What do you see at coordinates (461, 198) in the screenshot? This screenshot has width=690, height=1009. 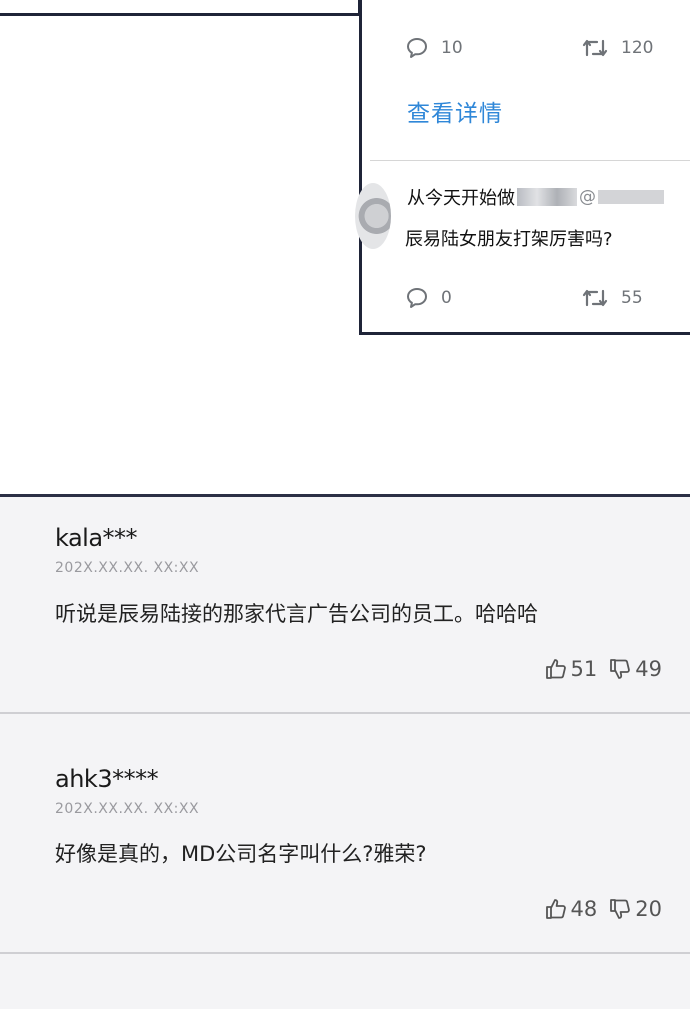 I see `tweet-author-name: 从今天开始做` at bounding box center [461, 198].